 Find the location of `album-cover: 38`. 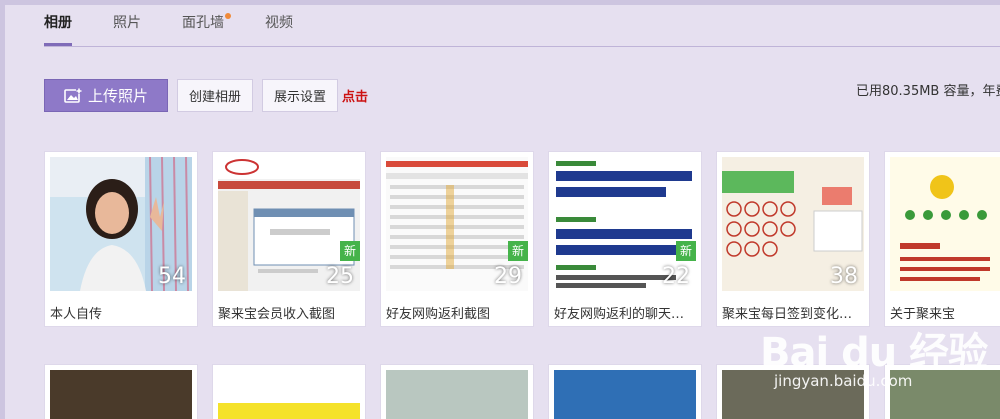

album-cover: 38 is located at coordinates (793, 224).